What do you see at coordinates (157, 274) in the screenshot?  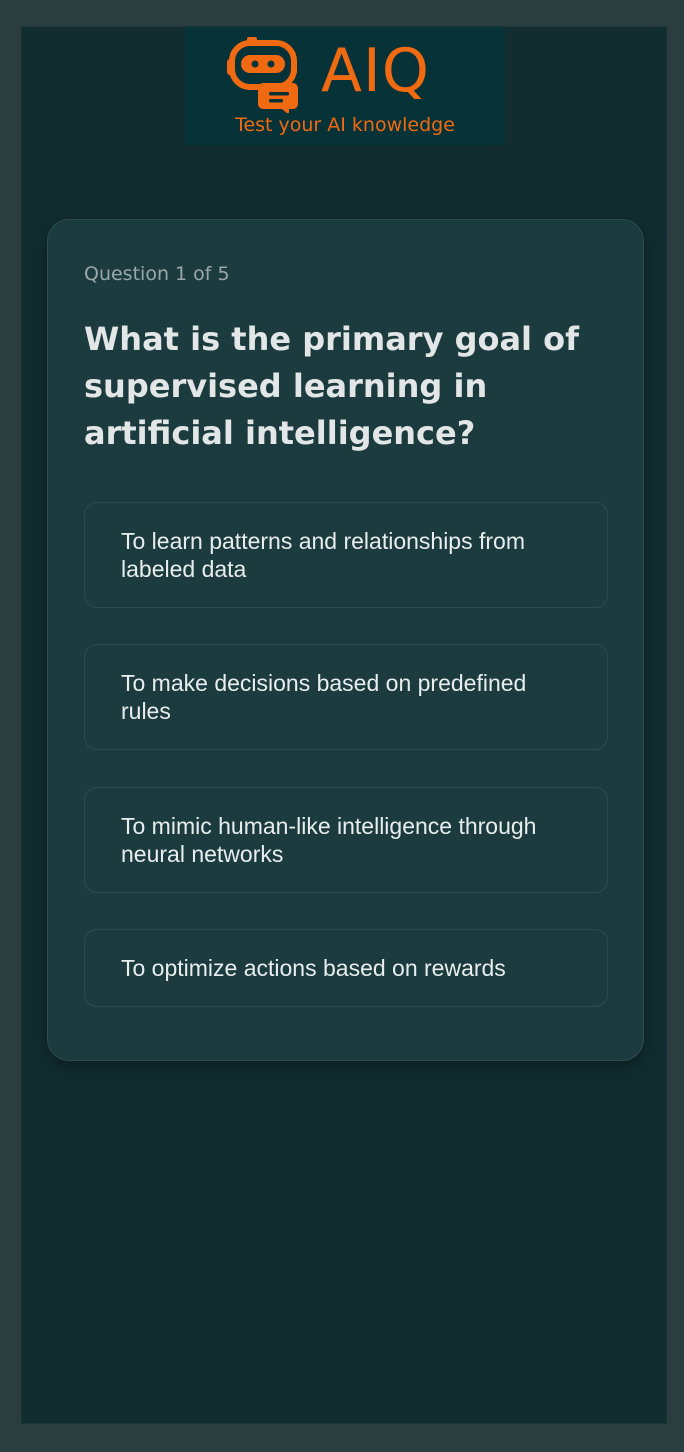 I see `question-counter: Question 1 of 5` at bounding box center [157, 274].